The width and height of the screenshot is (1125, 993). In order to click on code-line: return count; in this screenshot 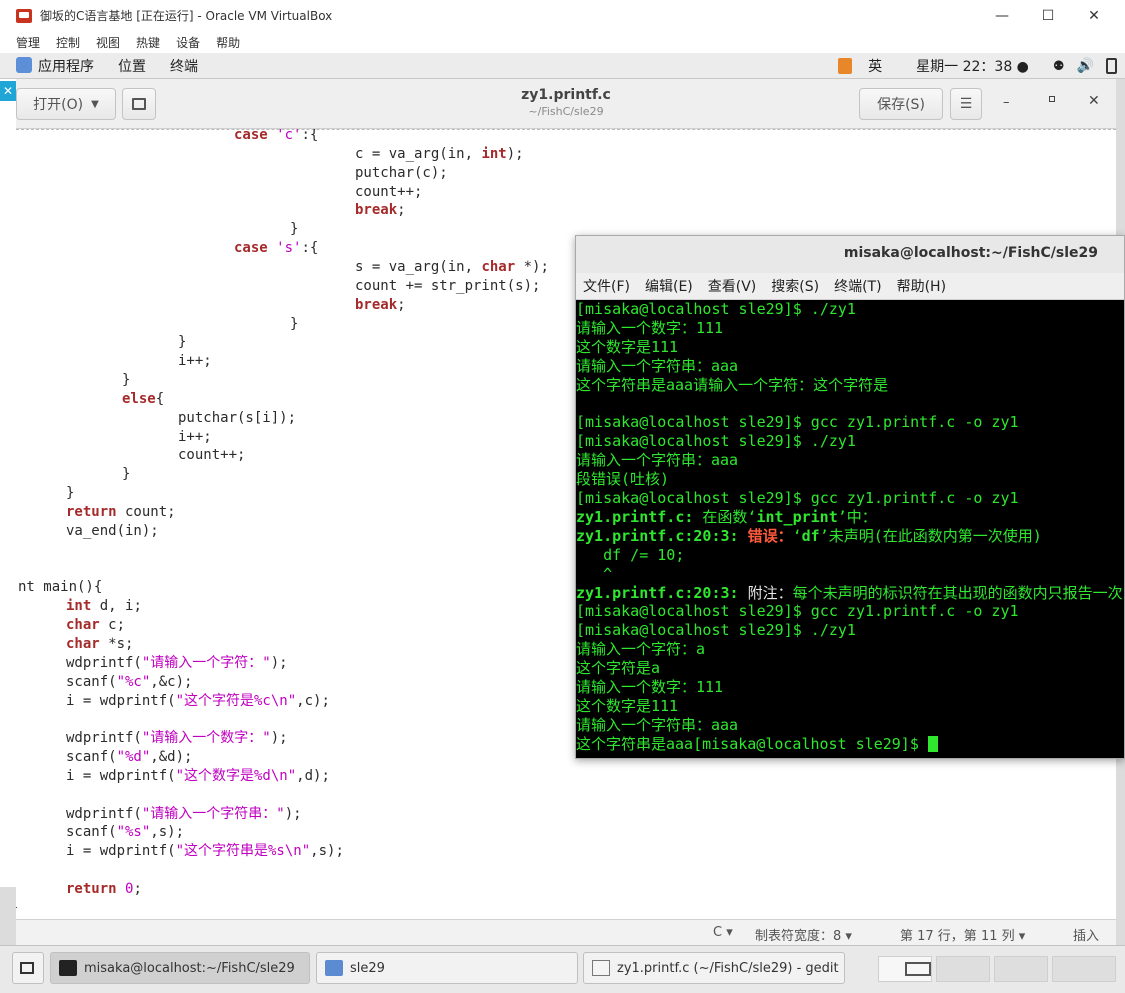, I will do `click(121, 512)`.